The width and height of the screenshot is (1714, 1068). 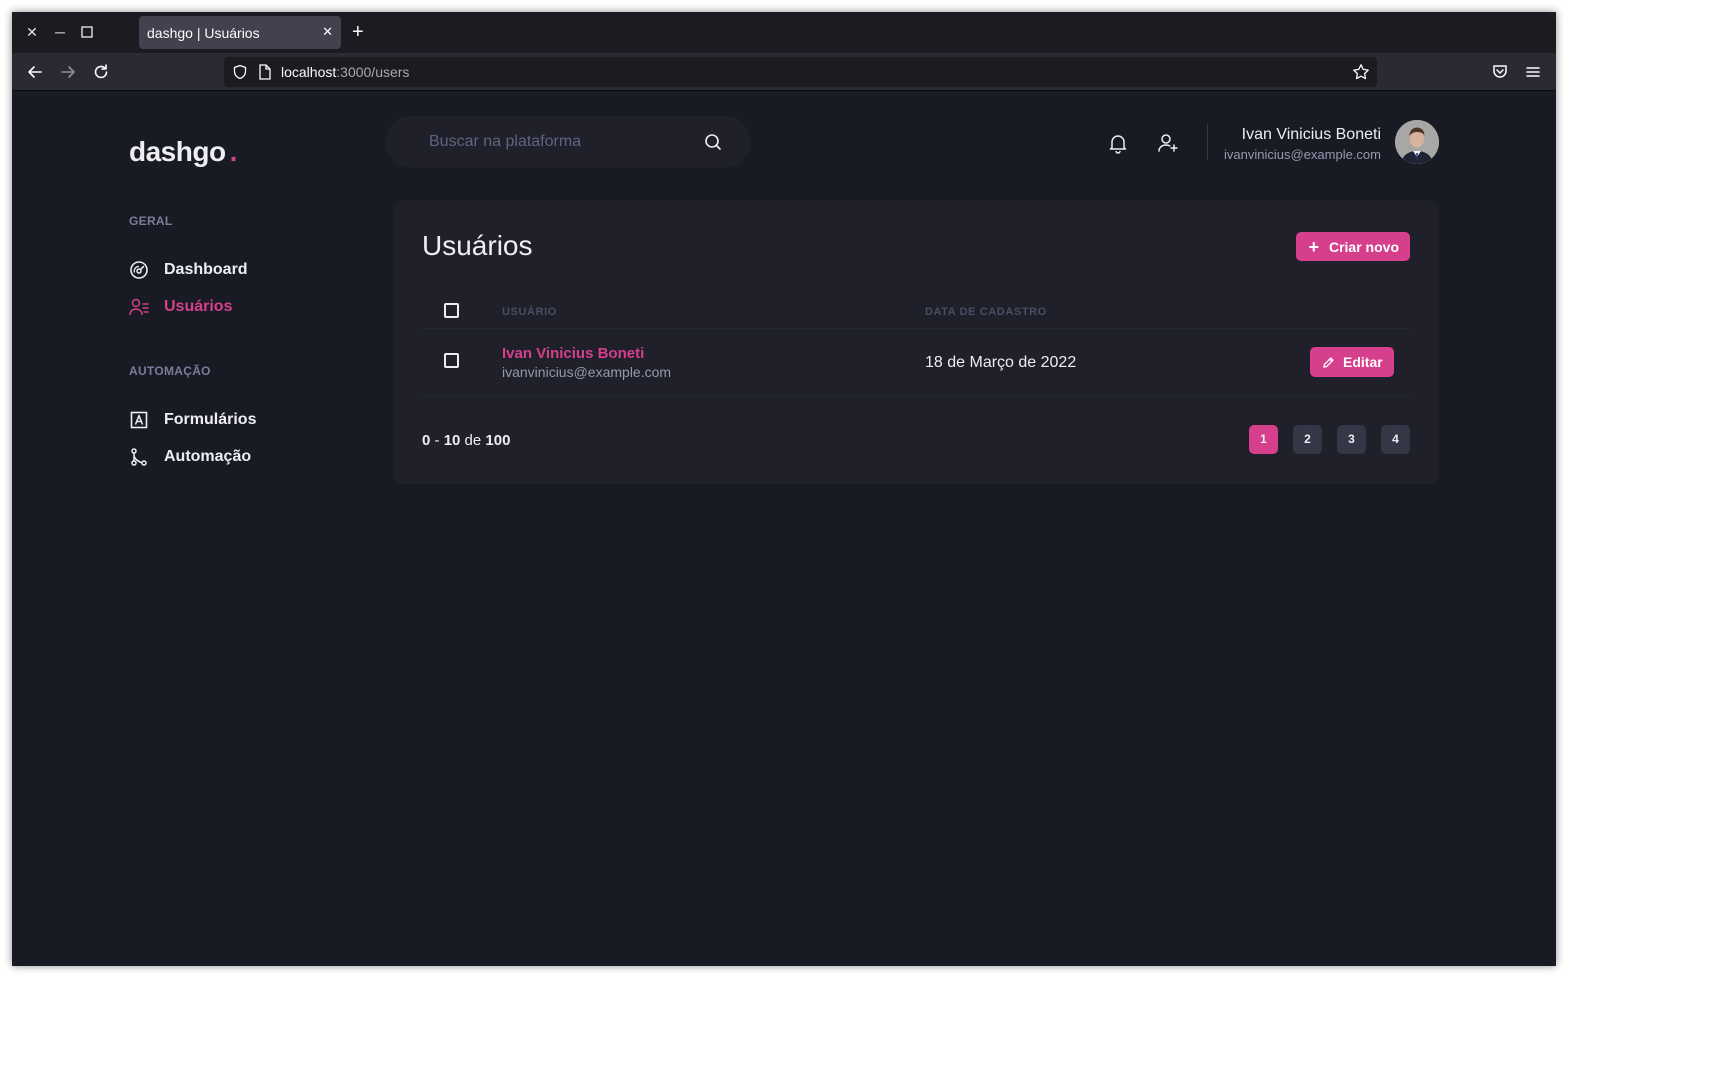 I want to click on range-total: 100, so click(x=498, y=440).